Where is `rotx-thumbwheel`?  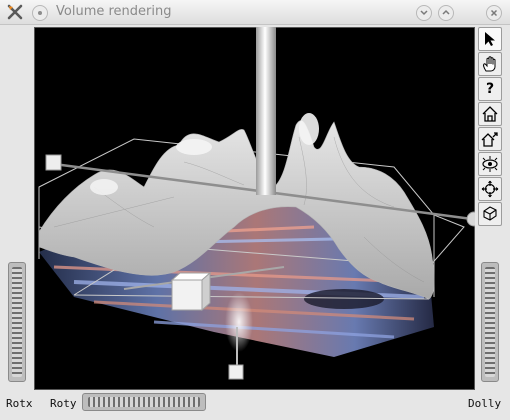 rotx-thumbwheel is located at coordinates (17, 322).